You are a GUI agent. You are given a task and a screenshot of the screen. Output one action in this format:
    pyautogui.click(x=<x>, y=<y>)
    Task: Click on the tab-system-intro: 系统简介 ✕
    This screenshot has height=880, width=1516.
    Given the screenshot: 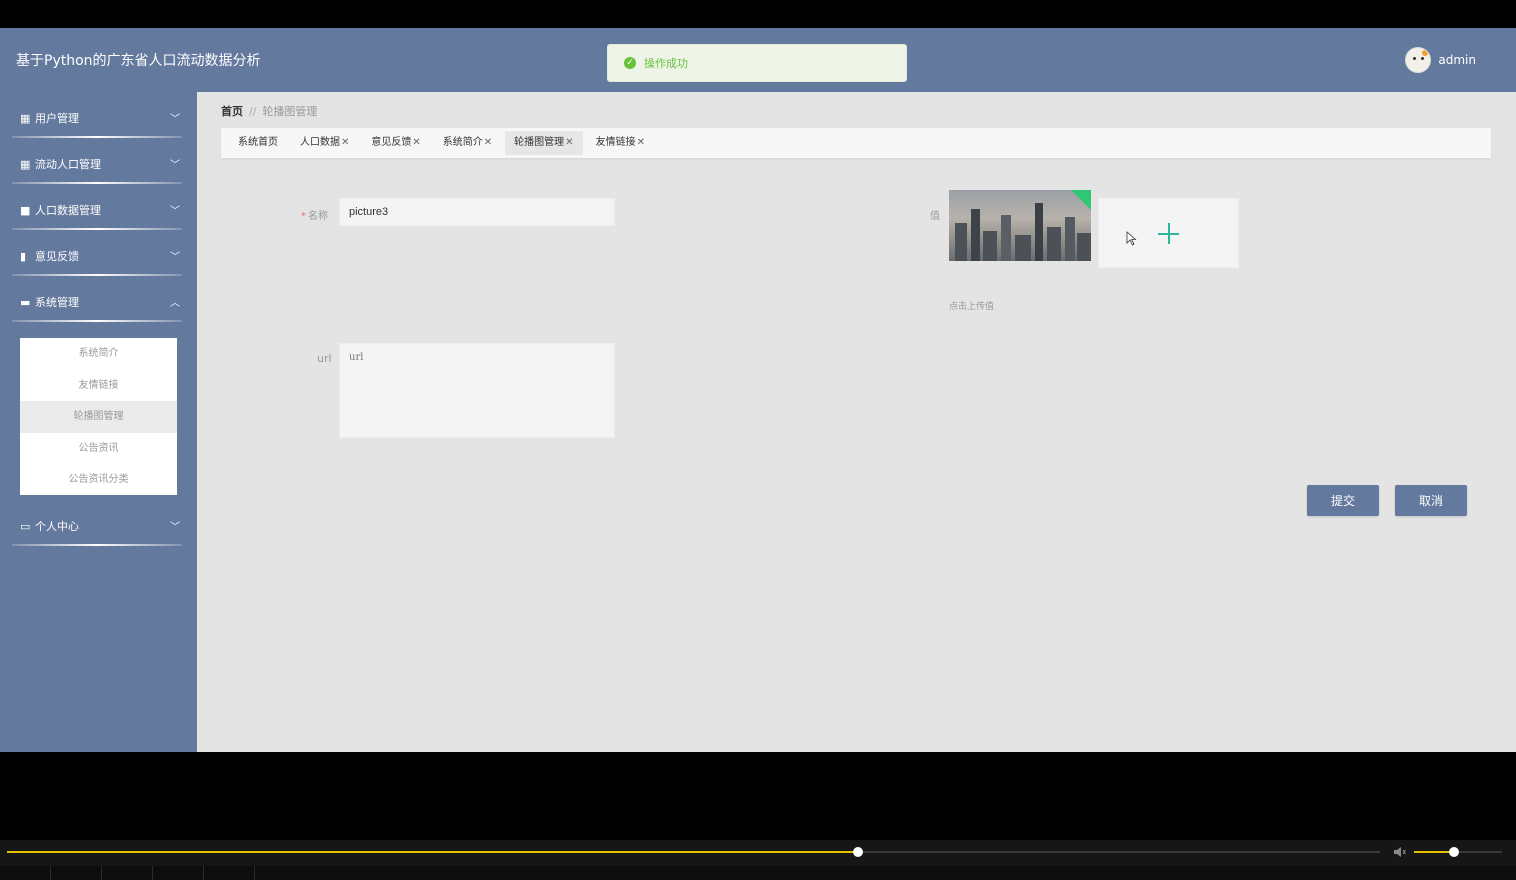 What is the action you would take?
    pyautogui.click(x=467, y=143)
    